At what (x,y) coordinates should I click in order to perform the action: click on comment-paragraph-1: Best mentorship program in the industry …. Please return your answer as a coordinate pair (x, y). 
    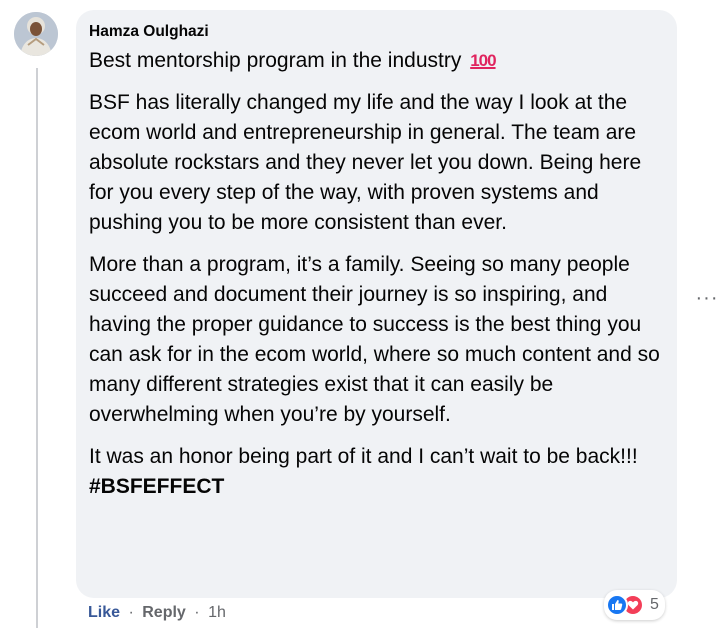
    Looking at the image, I should click on (377, 61).